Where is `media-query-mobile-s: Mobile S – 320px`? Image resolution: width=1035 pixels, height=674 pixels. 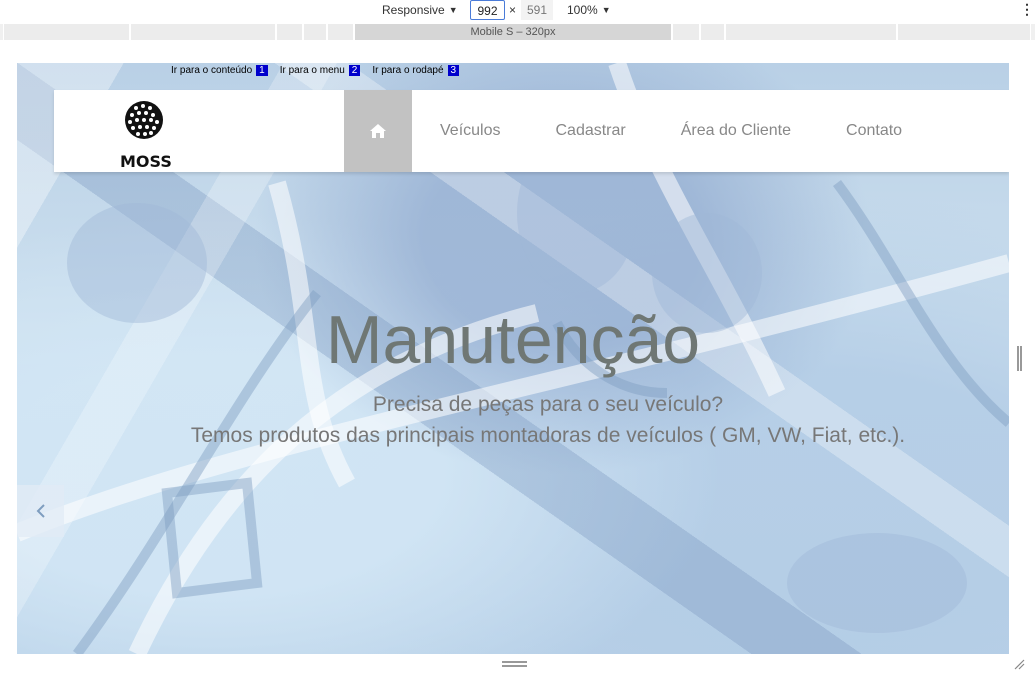 media-query-mobile-s: Mobile S – 320px is located at coordinates (513, 32).